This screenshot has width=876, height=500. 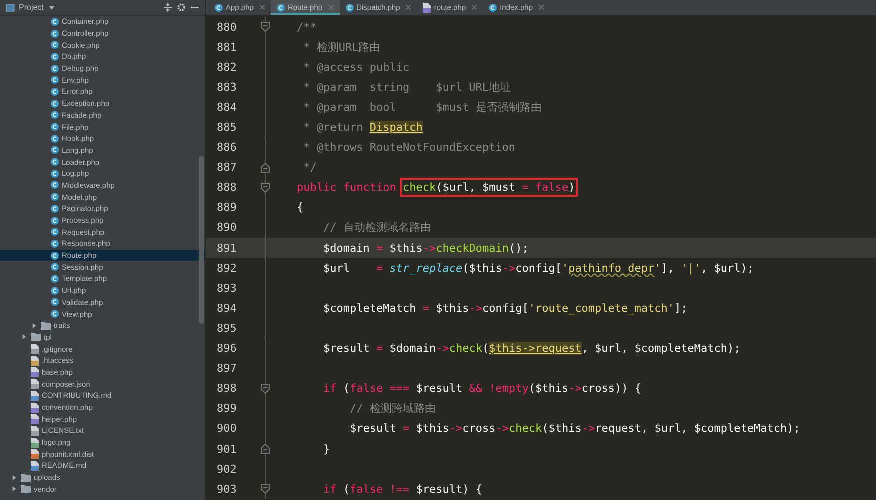 What do you see at coordinates (227, 47) in the screenshot?
I see `line-number: 881` at bounding box center [227, 47].